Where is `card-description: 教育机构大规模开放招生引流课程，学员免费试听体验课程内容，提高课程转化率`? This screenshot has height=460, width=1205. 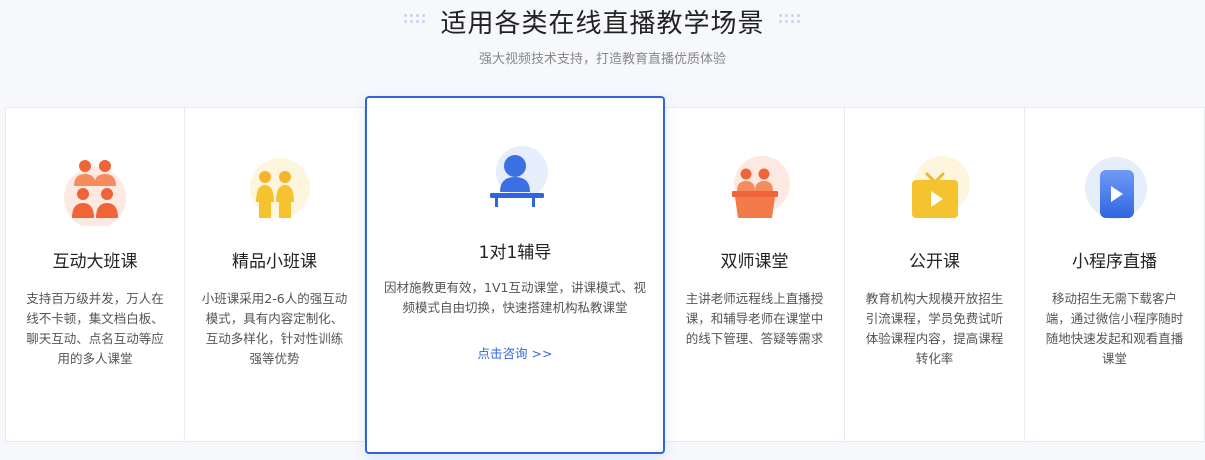 card-description: 教育机构大规模开放招生引流课程，学员免费试听体验课程内容，提高课程转化率 is located at coordinates (934, 328).